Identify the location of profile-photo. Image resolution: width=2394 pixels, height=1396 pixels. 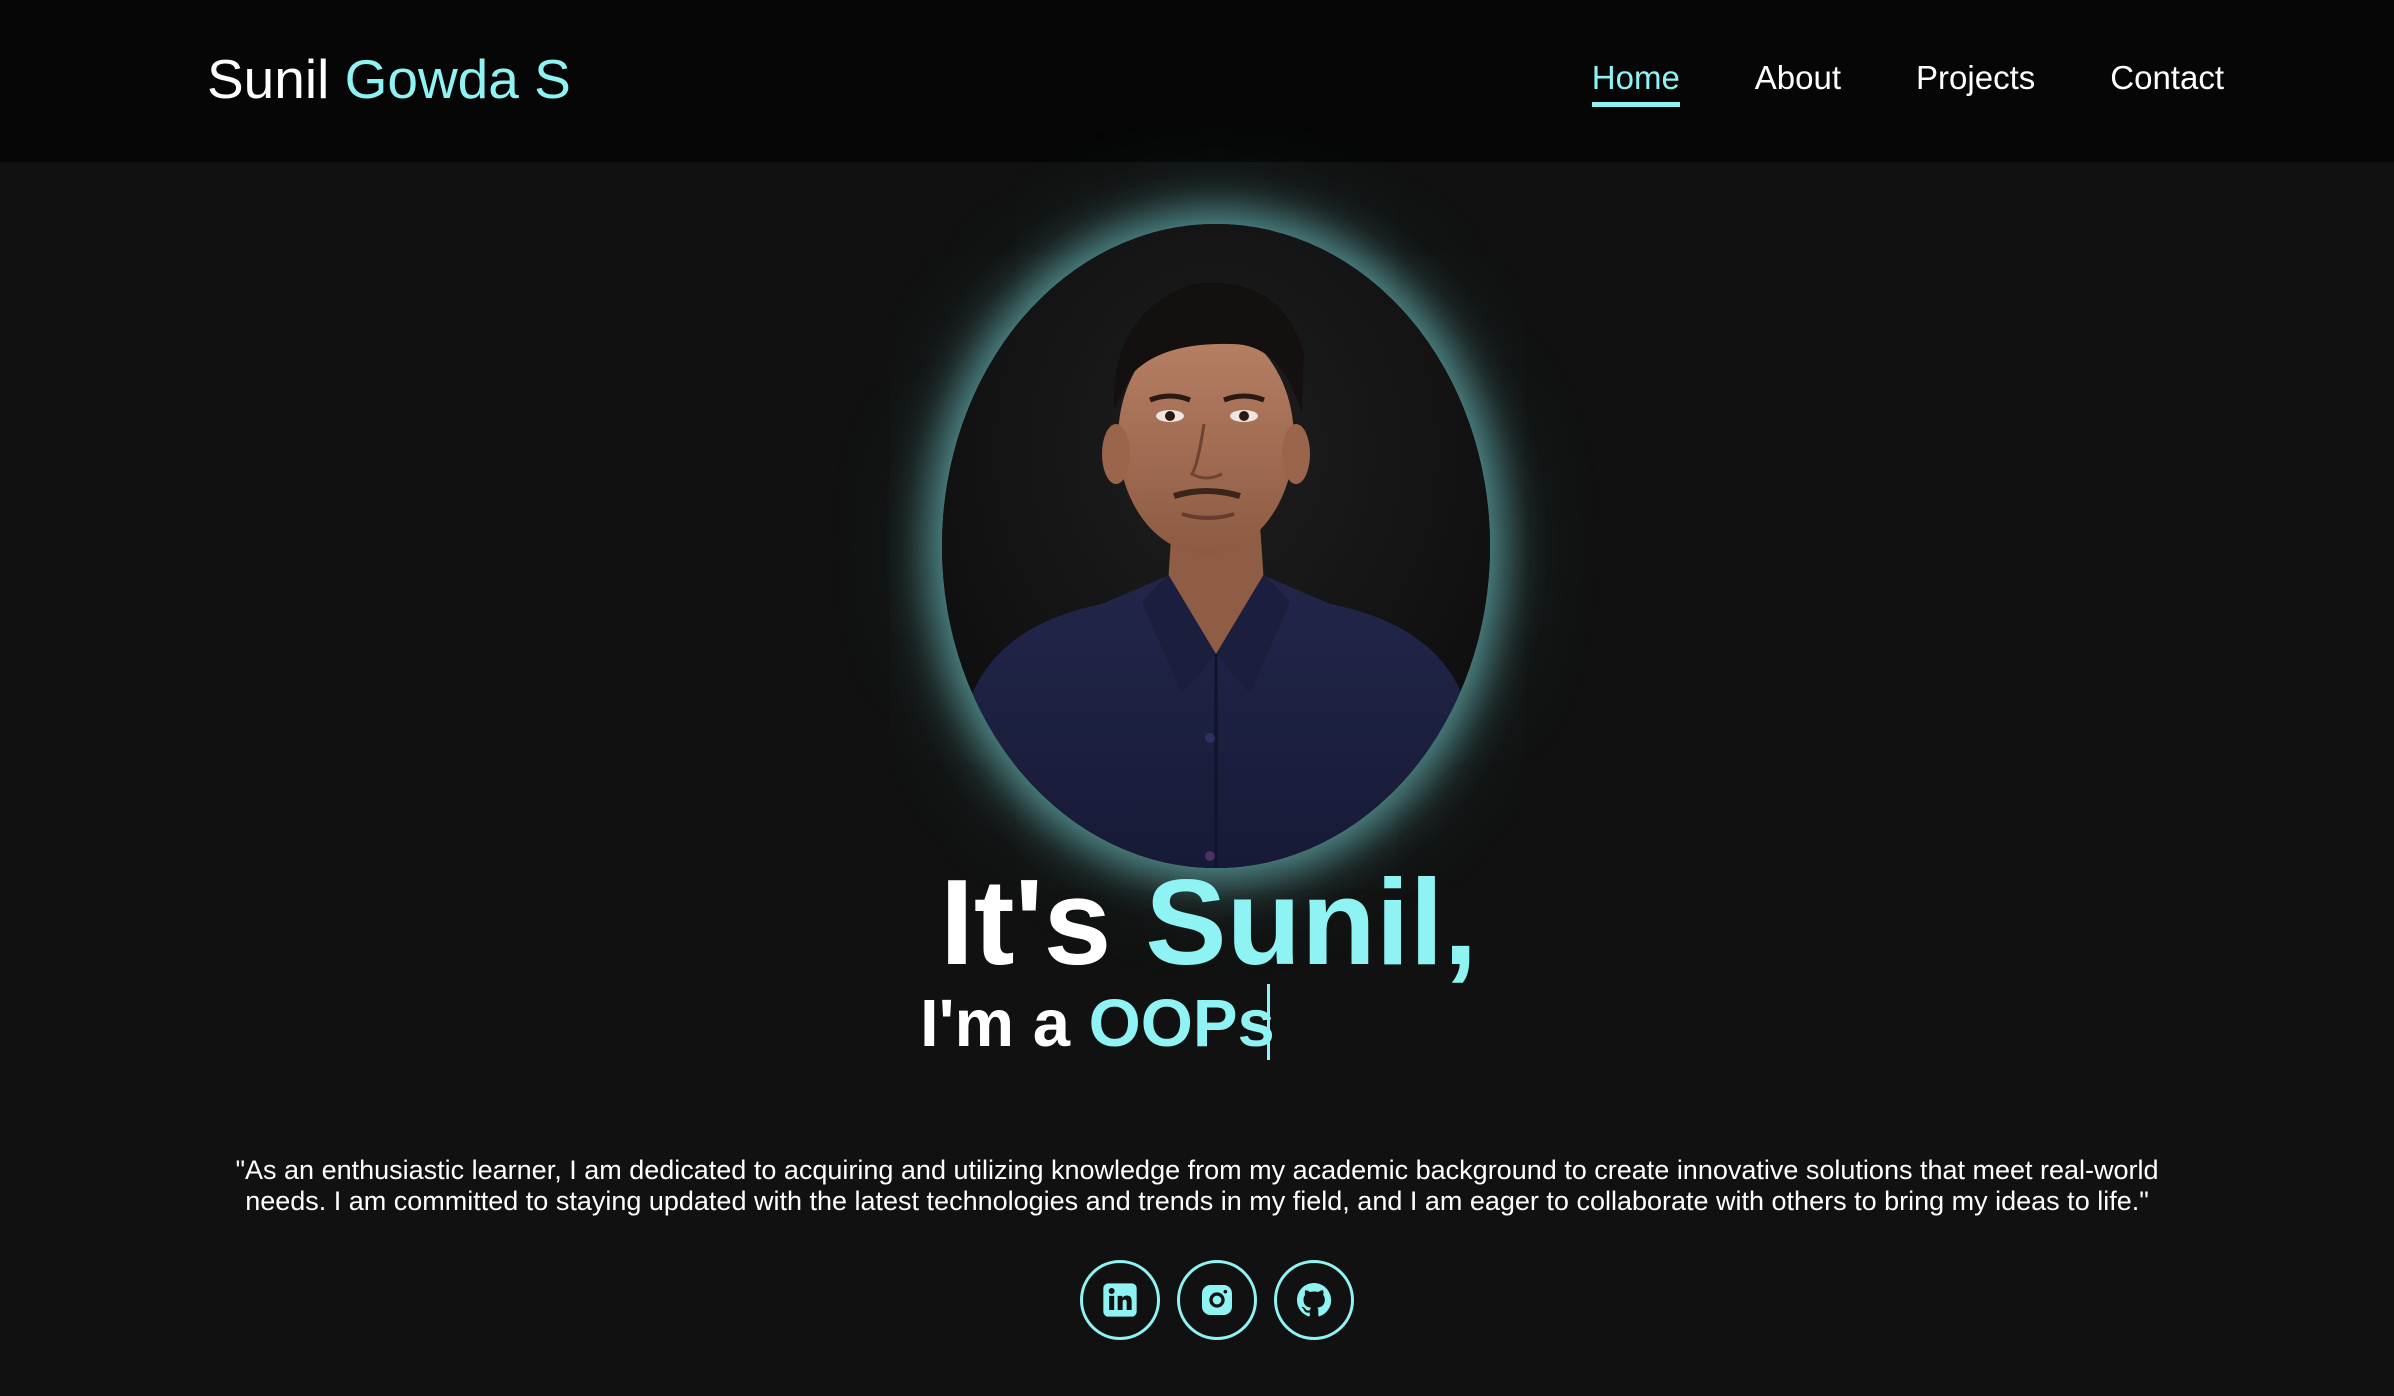
(1216, 546).